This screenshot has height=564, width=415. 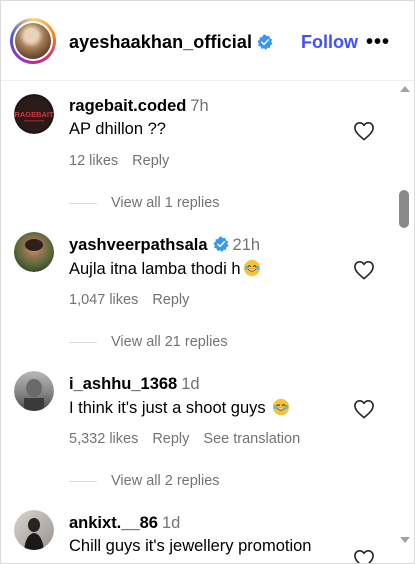 I want to click on comment-username: i_ashhu_1368 1d, so click(x=134, y=384).